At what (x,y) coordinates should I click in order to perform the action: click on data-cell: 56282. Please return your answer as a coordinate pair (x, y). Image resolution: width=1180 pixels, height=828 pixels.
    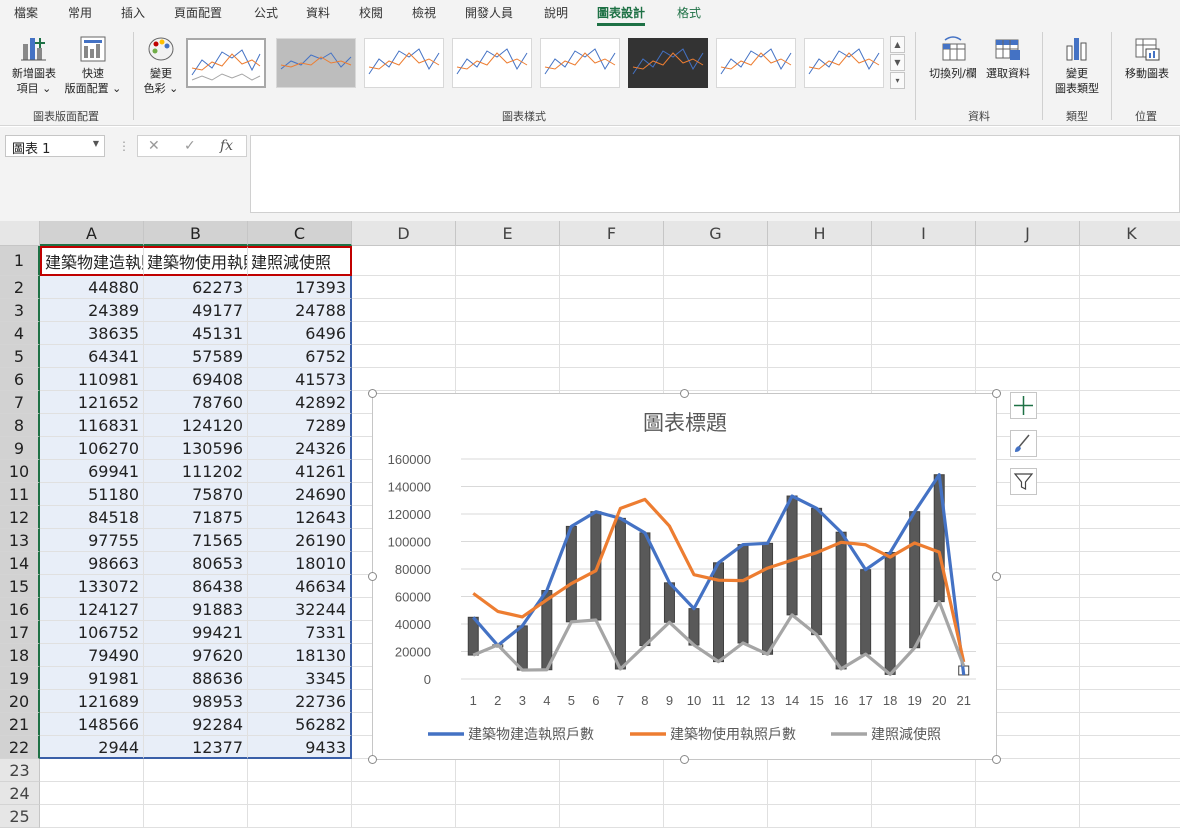
    Looking at the image, I should click on (300, 724).